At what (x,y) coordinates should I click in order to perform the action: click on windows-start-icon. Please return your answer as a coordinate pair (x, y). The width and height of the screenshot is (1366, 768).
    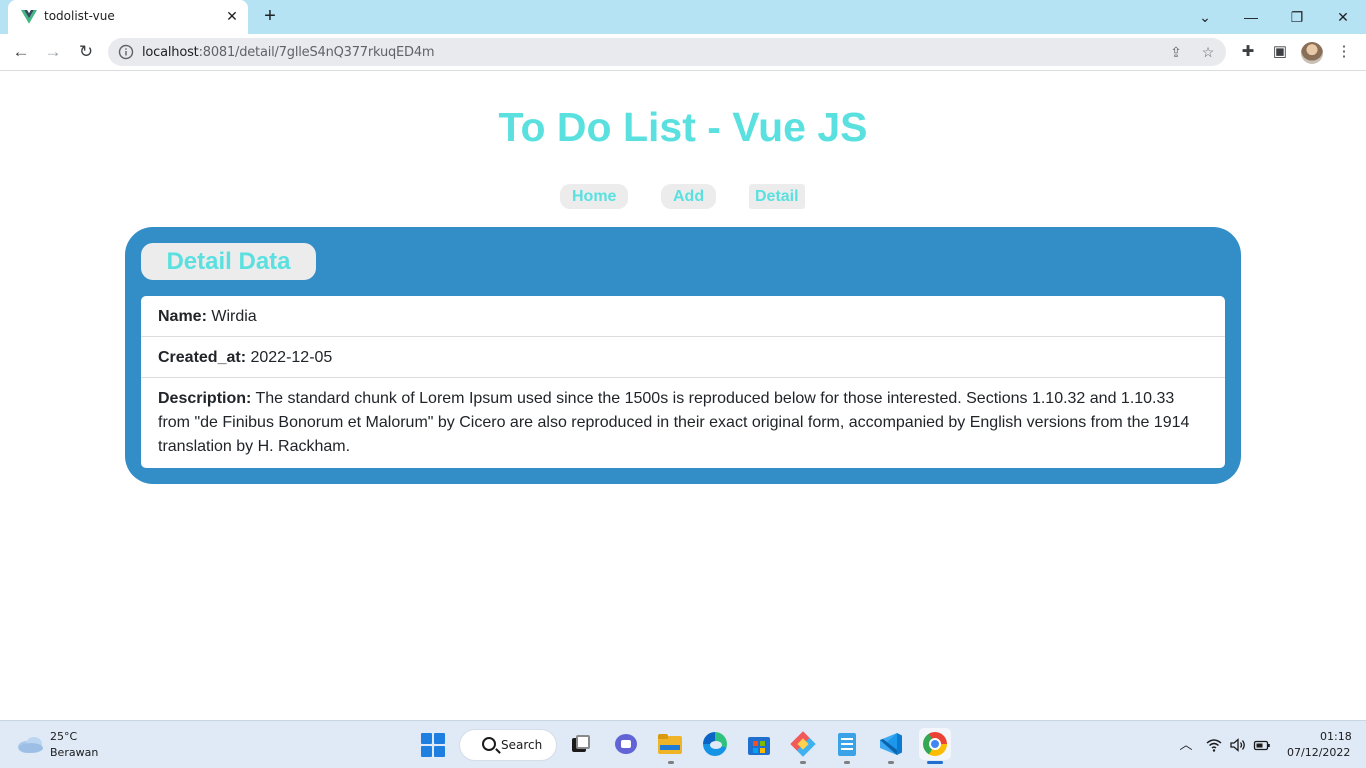
    Looking at the image, I should click on (433, 745).